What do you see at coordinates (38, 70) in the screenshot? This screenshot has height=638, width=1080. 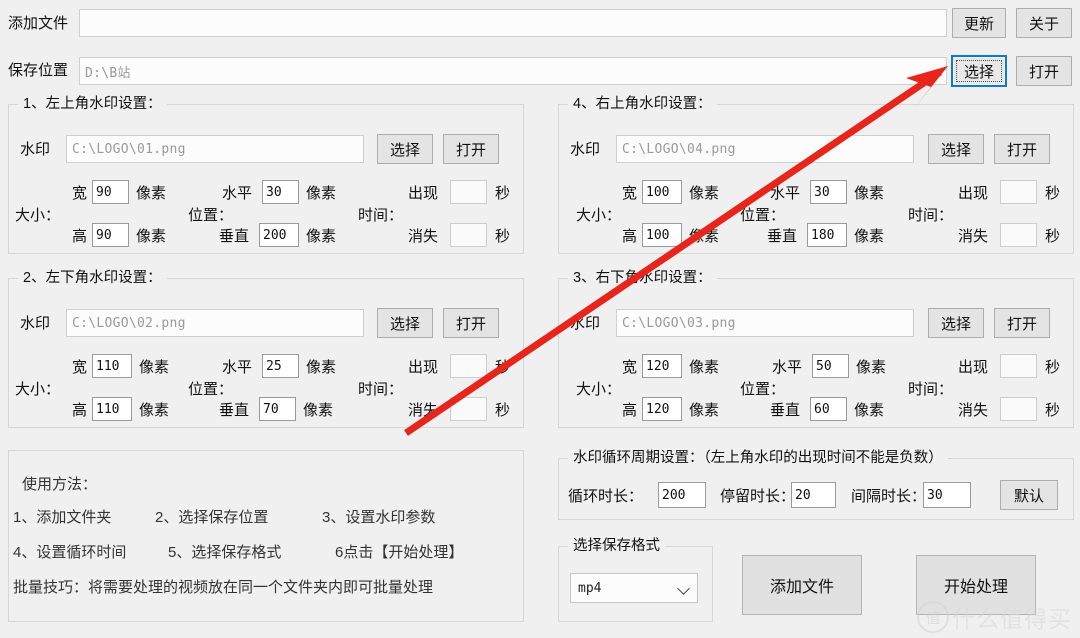 I see `save-location-label: 保存位置` at bounding box center [38, 70].